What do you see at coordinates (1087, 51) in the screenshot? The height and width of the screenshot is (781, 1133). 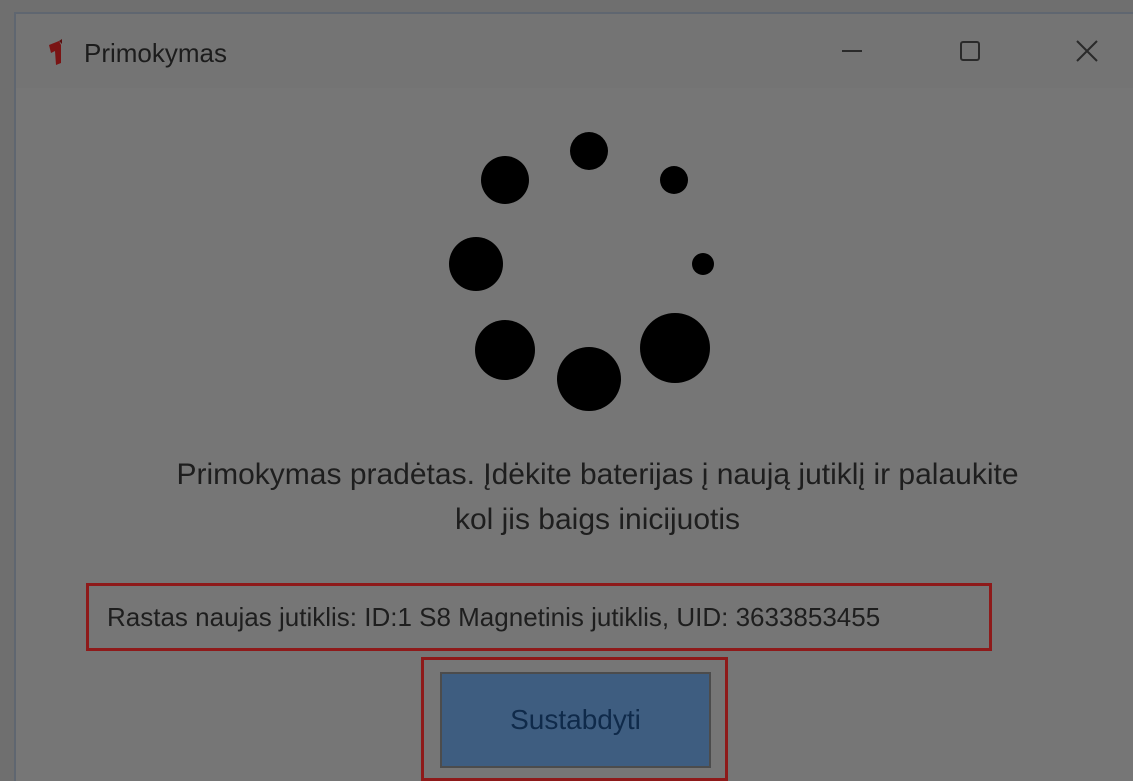 I see `close-icon` at bounding box center [1087, 51].